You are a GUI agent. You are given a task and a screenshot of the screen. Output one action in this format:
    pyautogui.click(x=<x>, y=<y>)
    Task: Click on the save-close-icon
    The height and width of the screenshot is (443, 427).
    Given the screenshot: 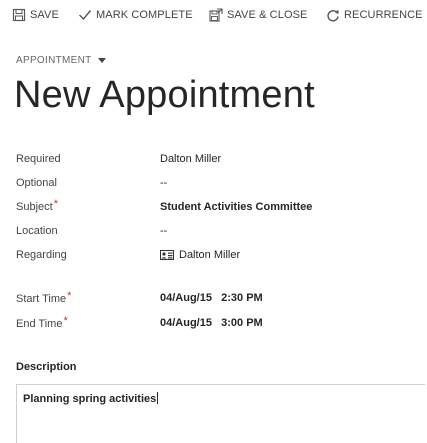 What is the action you would take?
    pyautogui.click(x=216, y=15)
    